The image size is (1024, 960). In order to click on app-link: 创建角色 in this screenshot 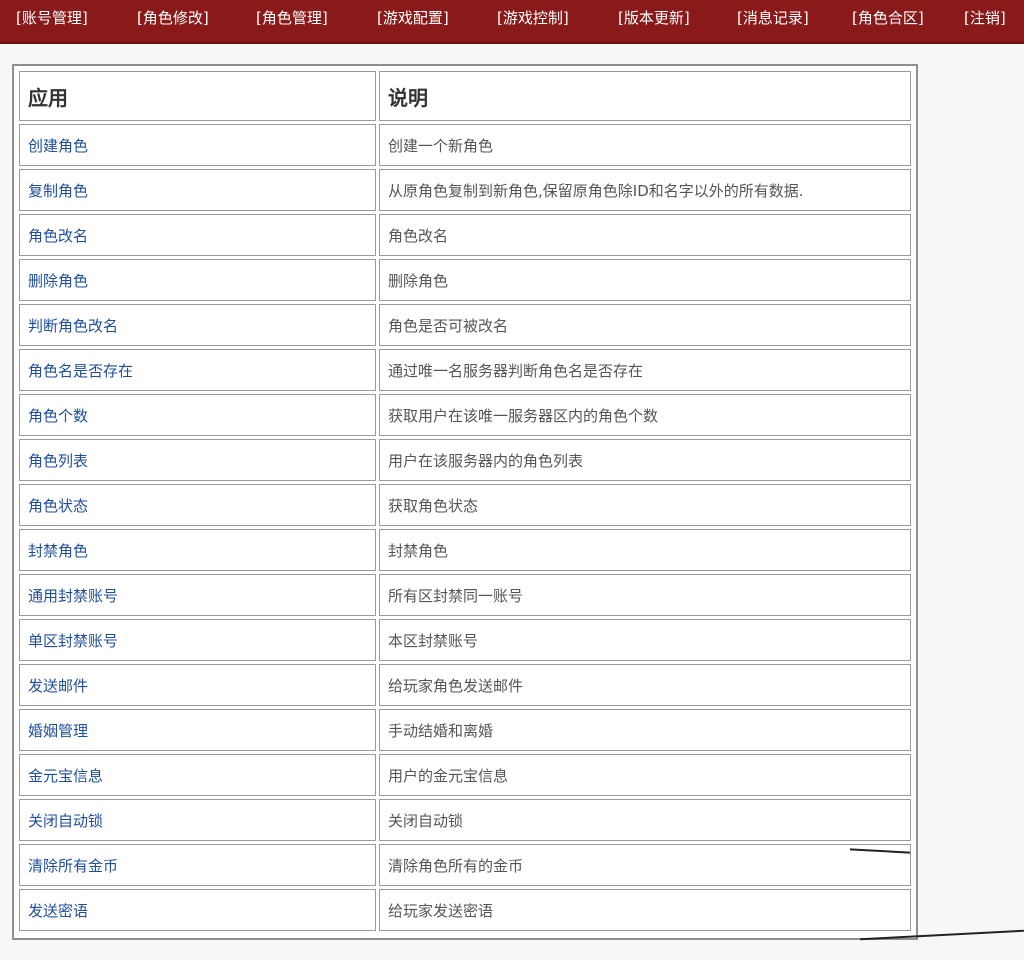, I will do `click(197, 145)`.